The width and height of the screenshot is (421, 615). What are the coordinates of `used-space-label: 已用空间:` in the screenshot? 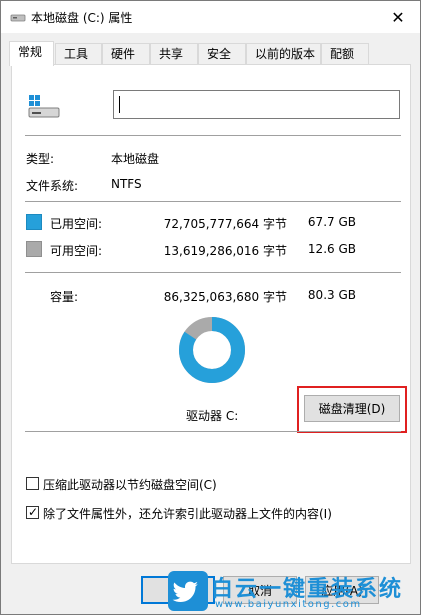 It's located at (76, 224).